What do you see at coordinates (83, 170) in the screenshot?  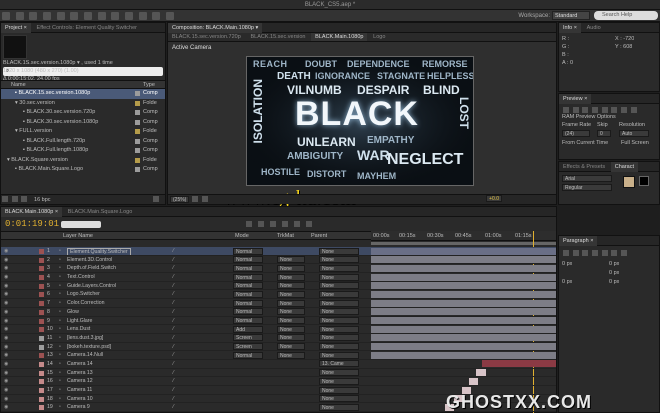 I see `project-item: ▪ BLACK.Main.Square.Logo Comp` at bounding box center [83, 170].